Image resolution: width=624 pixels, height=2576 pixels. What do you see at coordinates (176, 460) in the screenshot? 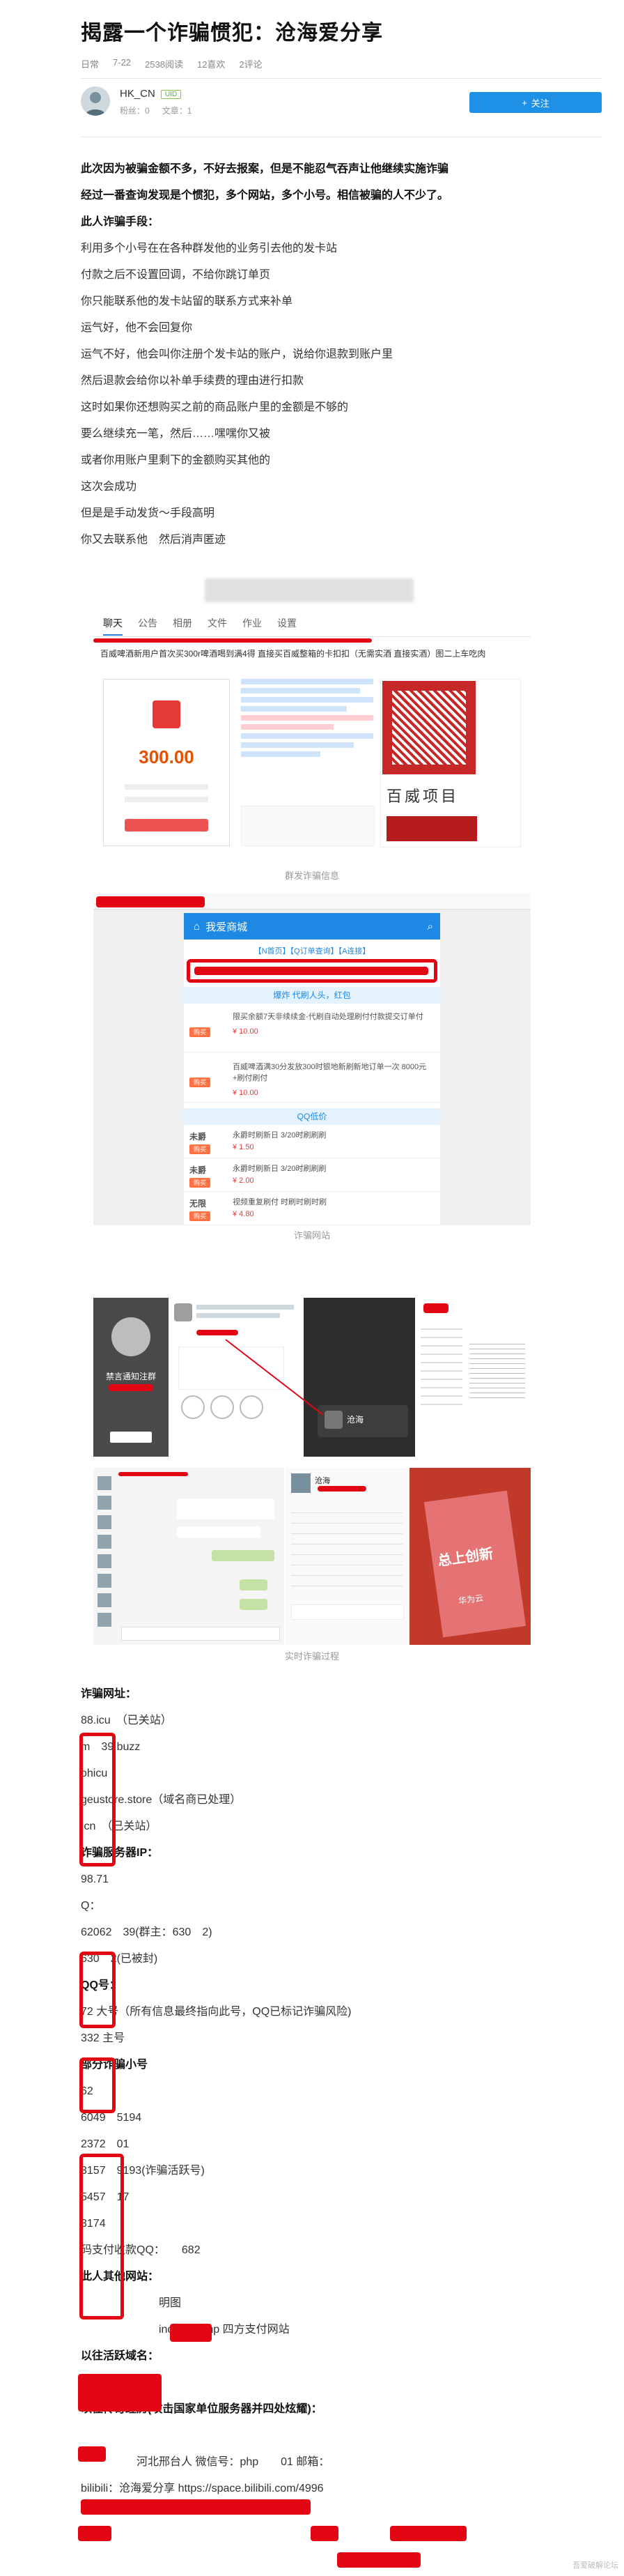
I see `body-paragraph: 或者你用账户里剩下的金额购买其他的` at bounding box center [176, 460].